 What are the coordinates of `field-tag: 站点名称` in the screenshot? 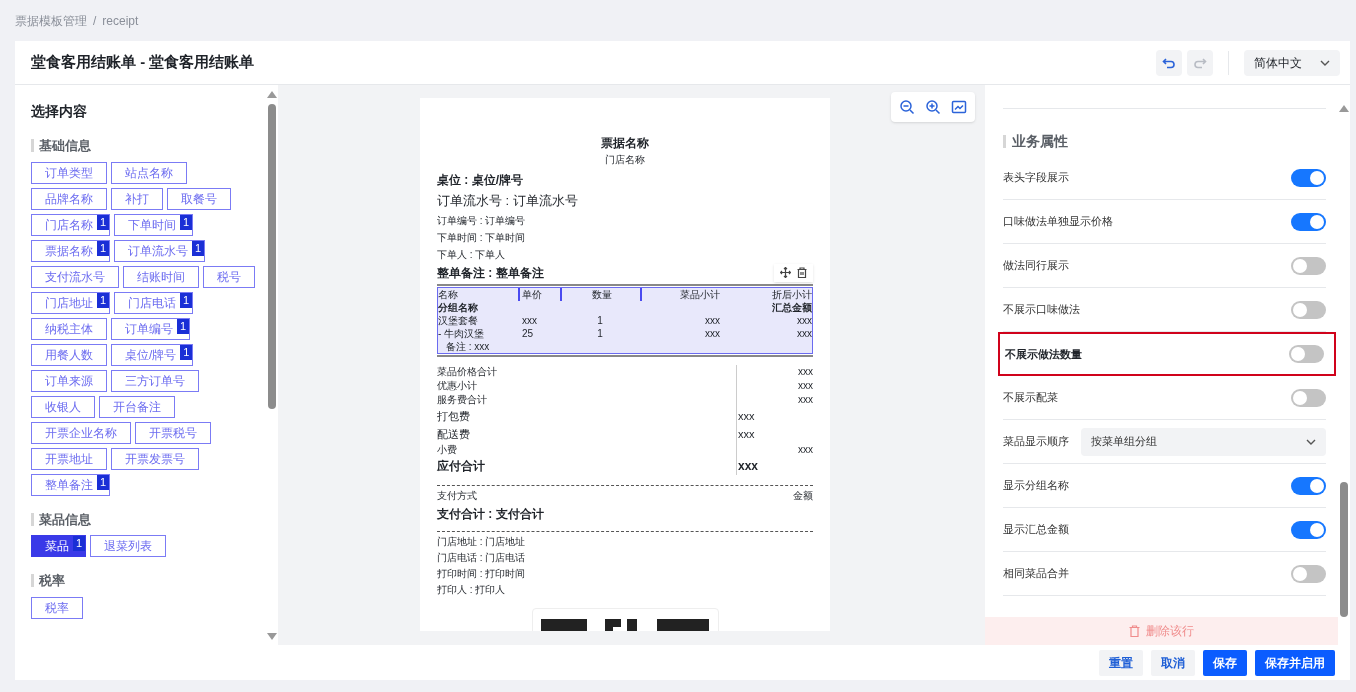 It's located at (149, 172).